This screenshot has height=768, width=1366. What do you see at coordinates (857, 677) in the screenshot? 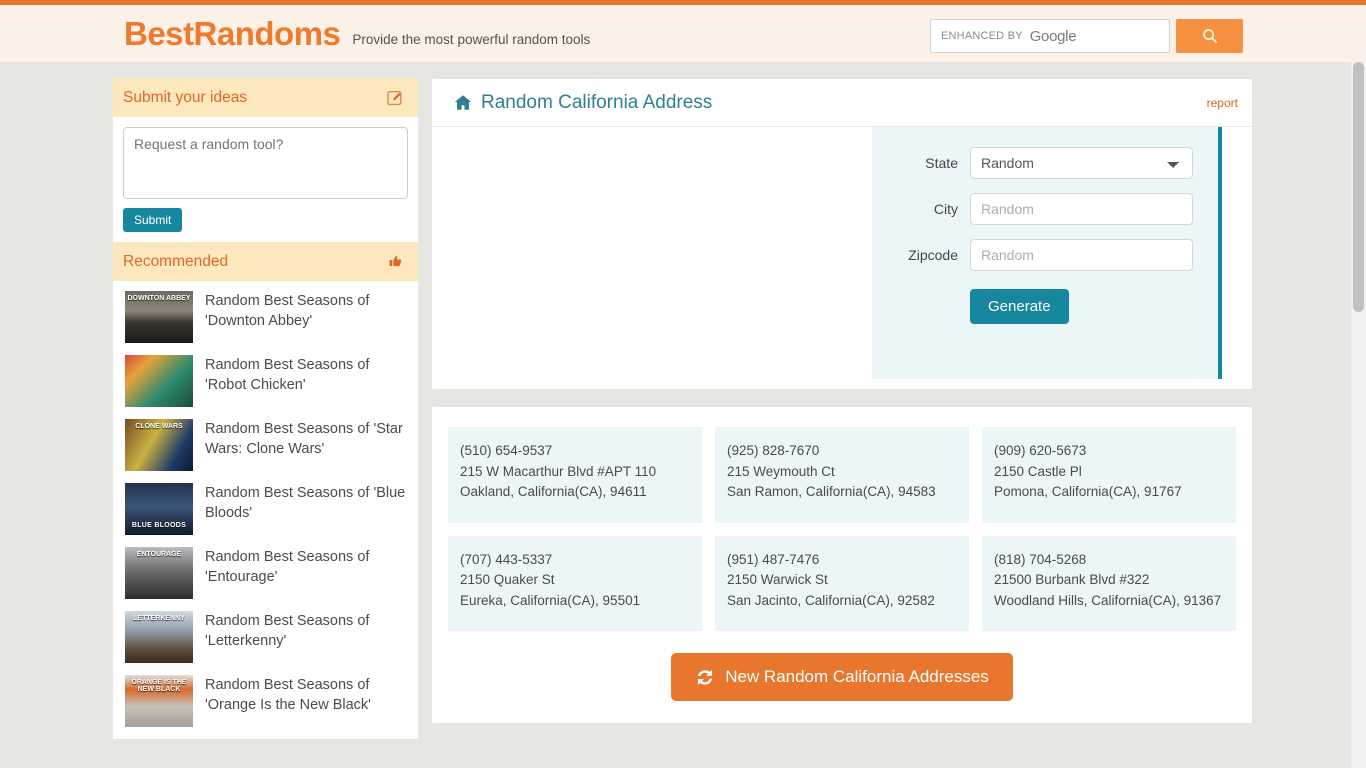
I see `new-random-addresses-label: New Random California Addresses` at bounding box center [857, 677].